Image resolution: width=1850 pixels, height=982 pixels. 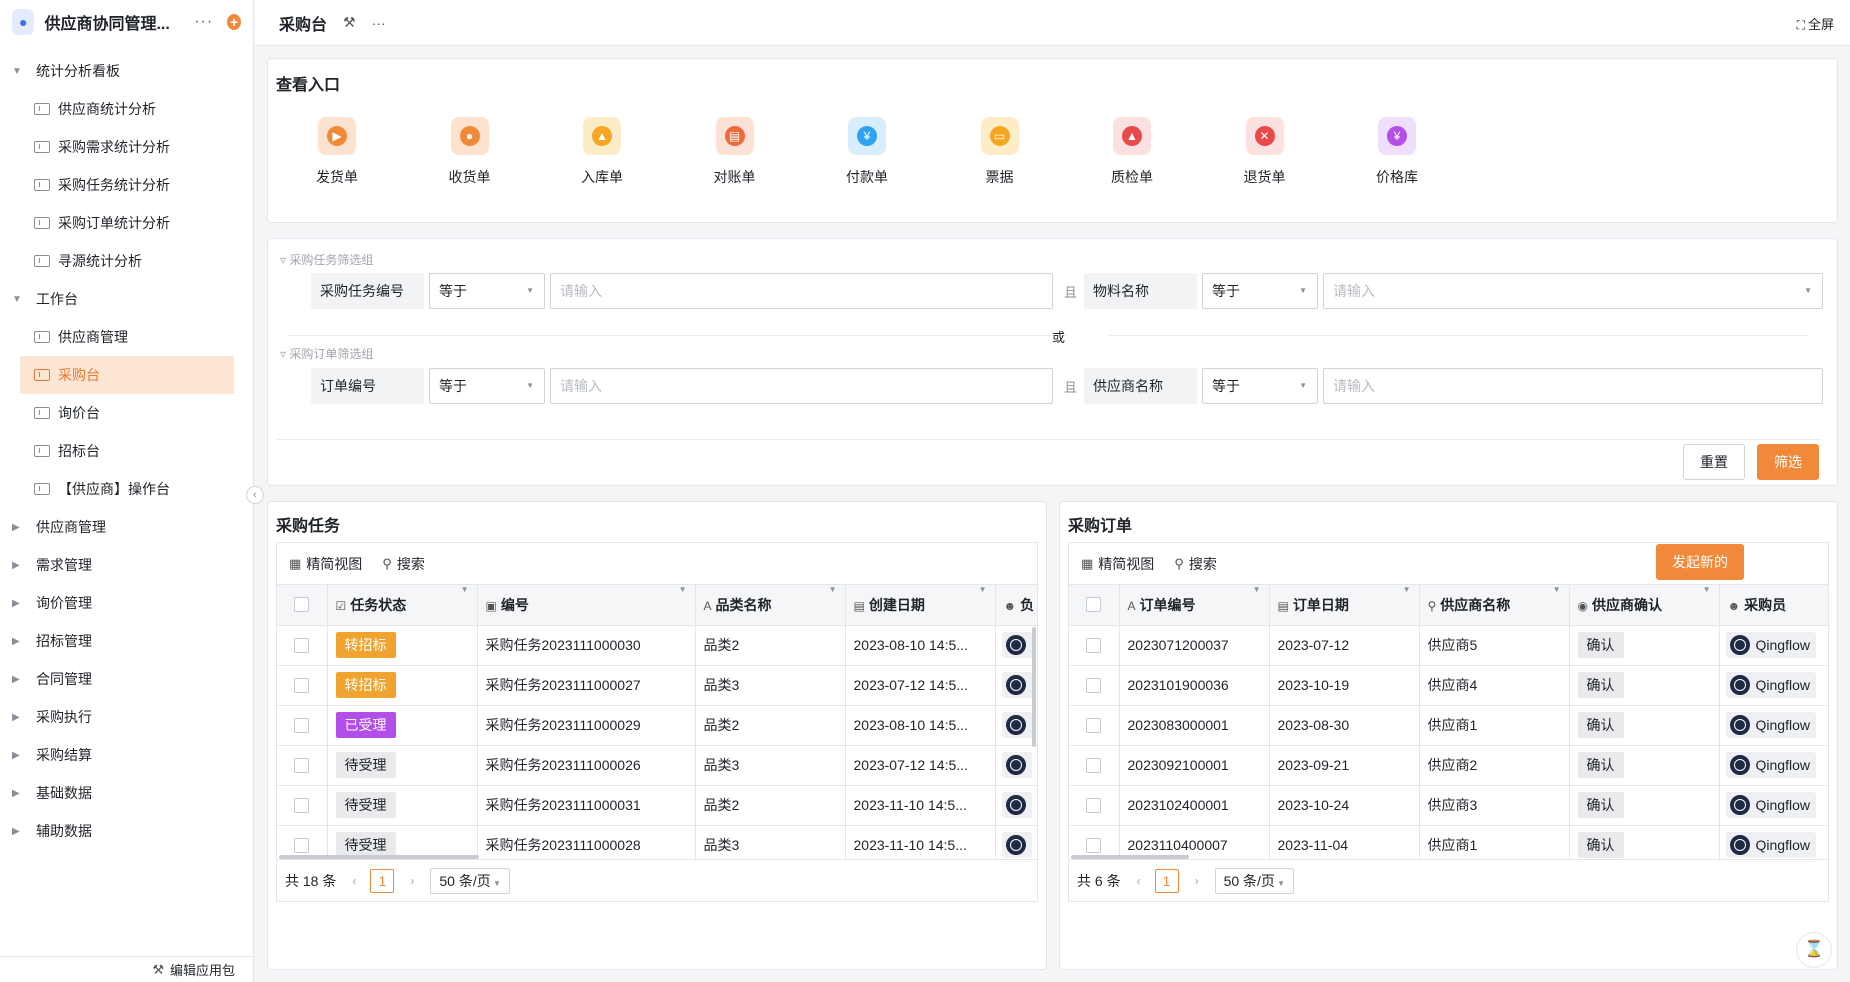 I want to click on filter-input-order-code, so click(x=801, y=386).